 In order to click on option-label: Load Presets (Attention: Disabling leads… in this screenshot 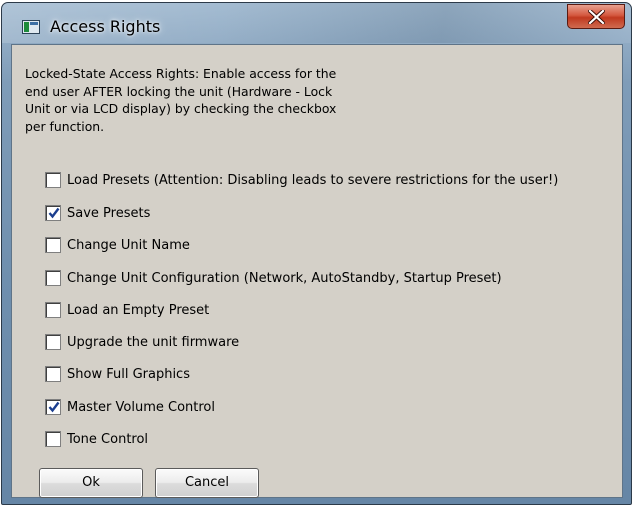, I will do `click(313, 180)`.